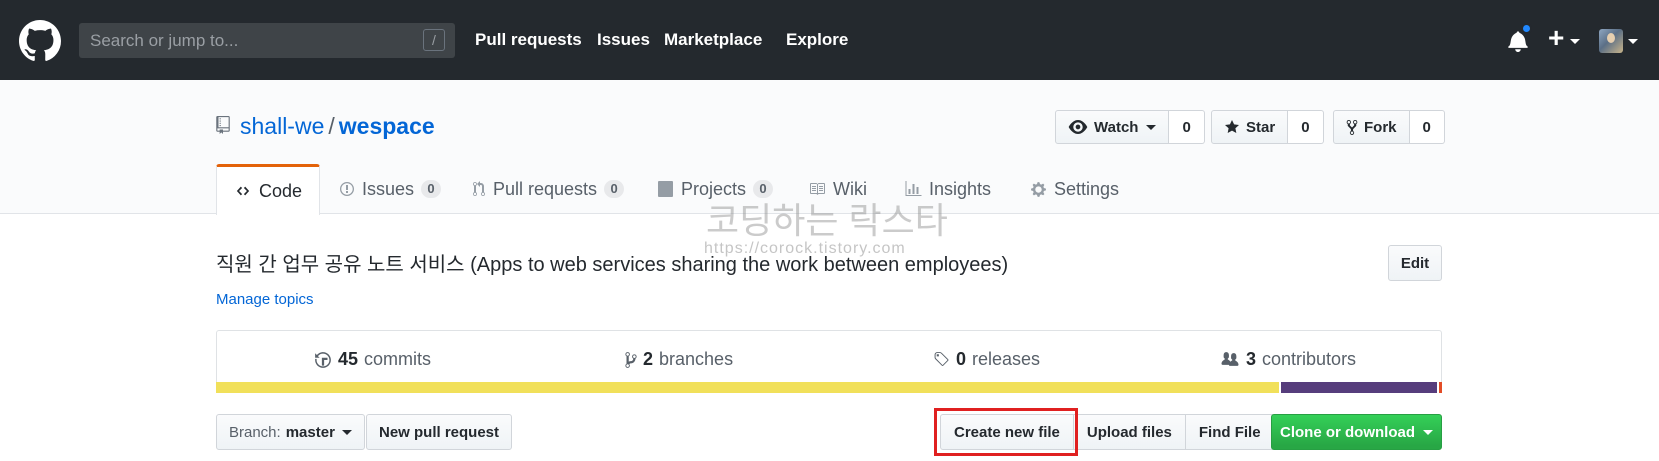 The width and height of the screenshot is (1659, 461). I want to click on people-icon, so click(1230, 359).